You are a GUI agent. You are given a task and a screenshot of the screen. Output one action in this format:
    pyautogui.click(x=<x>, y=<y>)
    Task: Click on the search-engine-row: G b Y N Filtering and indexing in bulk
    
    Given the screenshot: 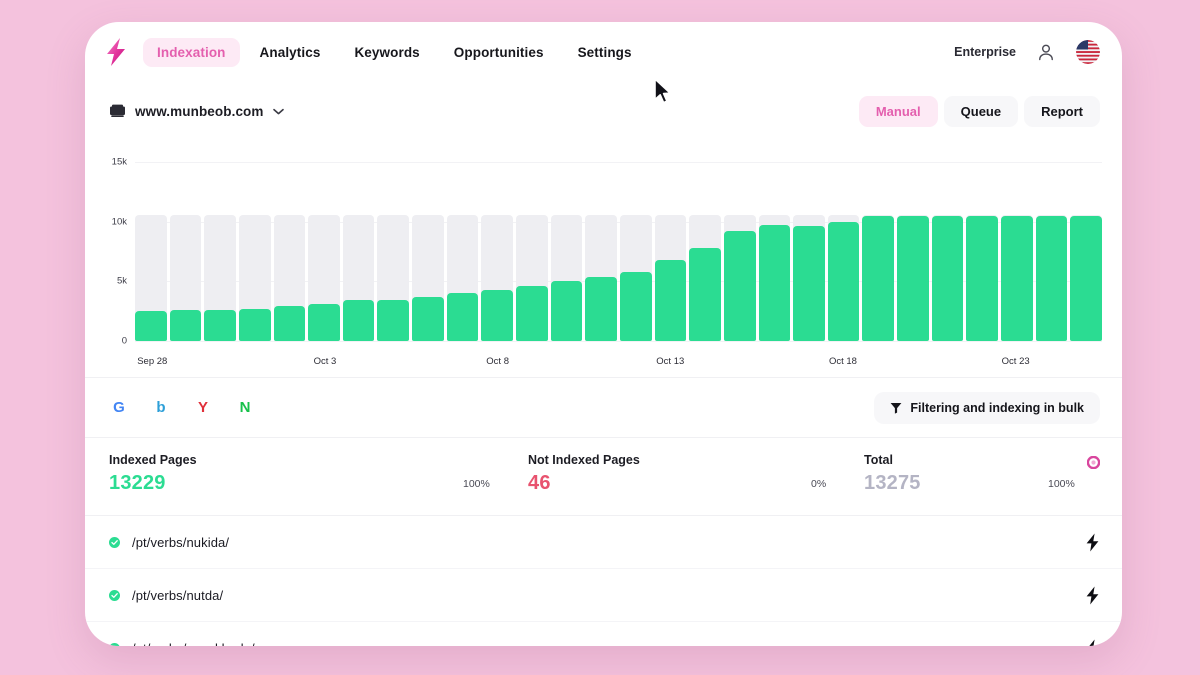 What is the action you would take?
    pyautogui.click(x=603, y=408)
    